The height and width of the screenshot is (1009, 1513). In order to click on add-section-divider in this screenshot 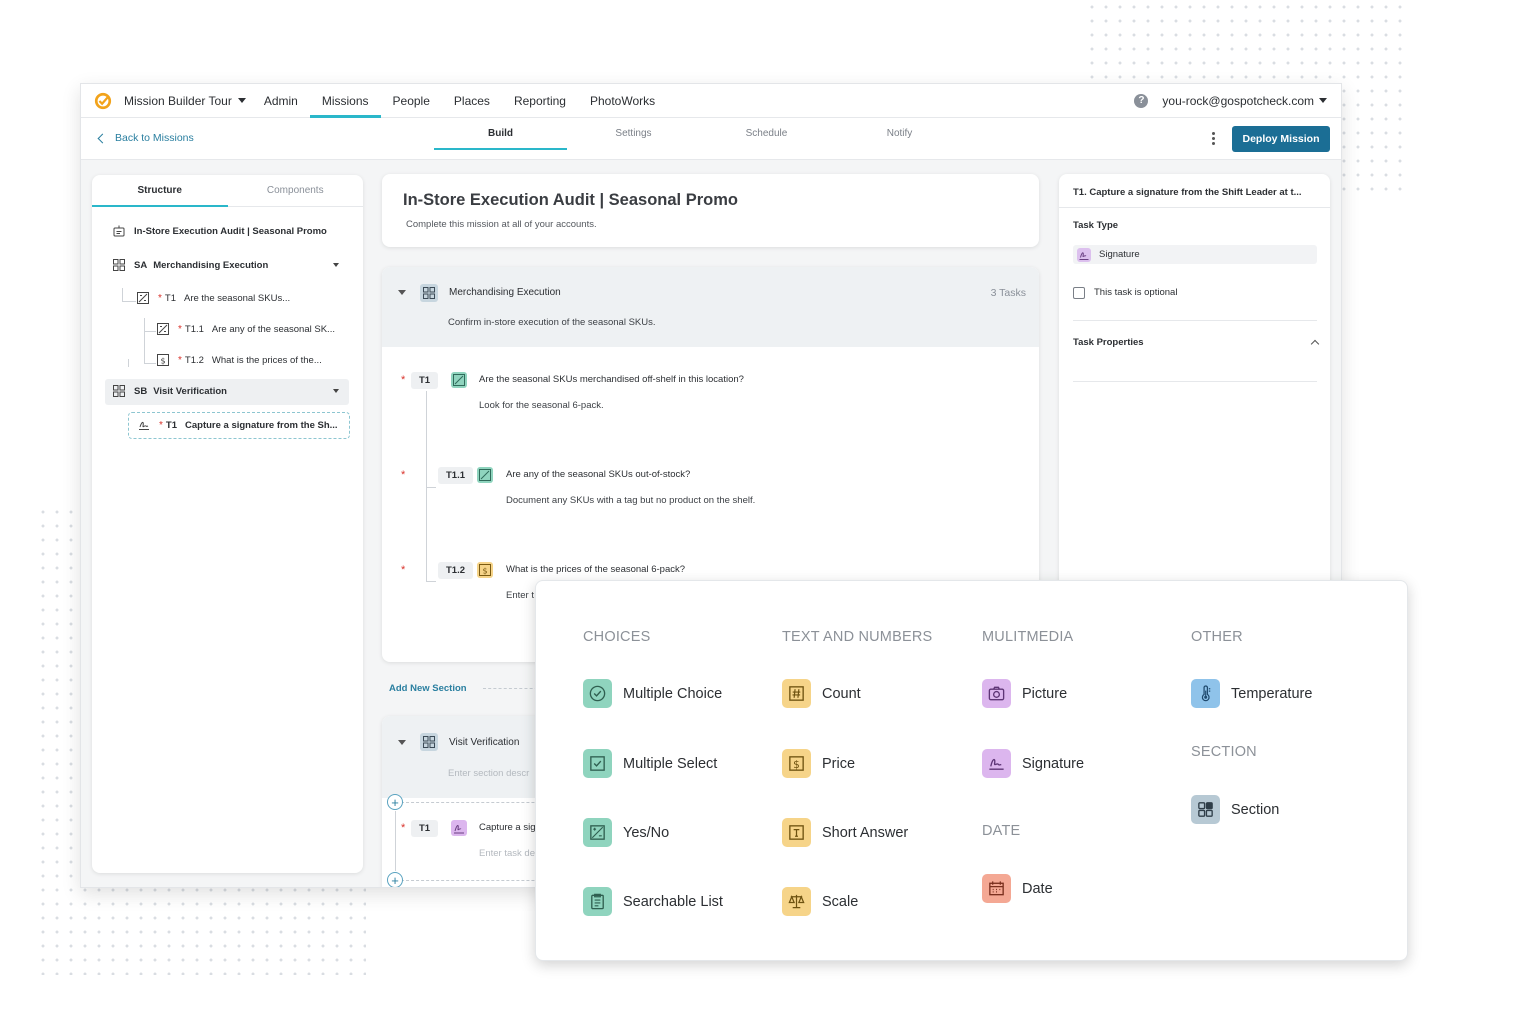, I will do `click(513, 688)`.